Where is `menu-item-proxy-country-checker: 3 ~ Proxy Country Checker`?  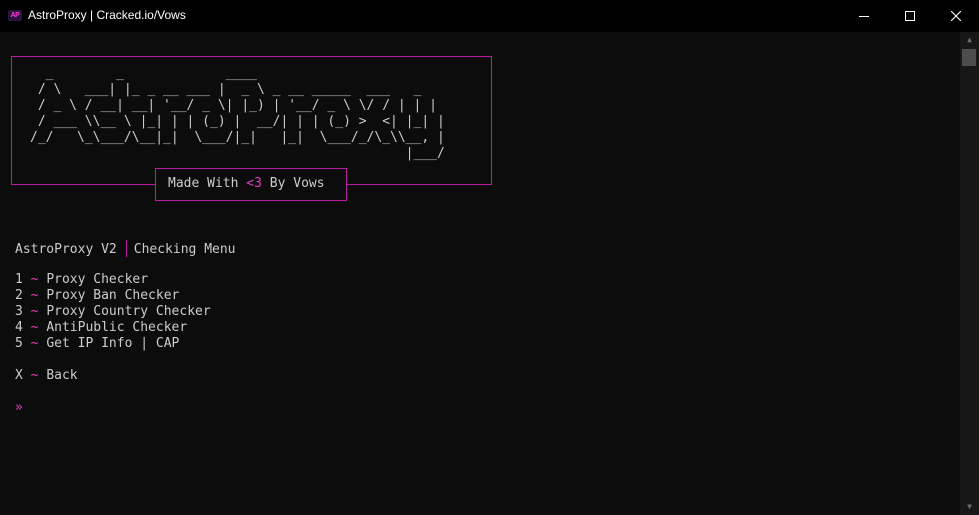
menu-item-proxy-country-checker: 3 ~ Proxy Country Checker is located at coordinates (113, 312).